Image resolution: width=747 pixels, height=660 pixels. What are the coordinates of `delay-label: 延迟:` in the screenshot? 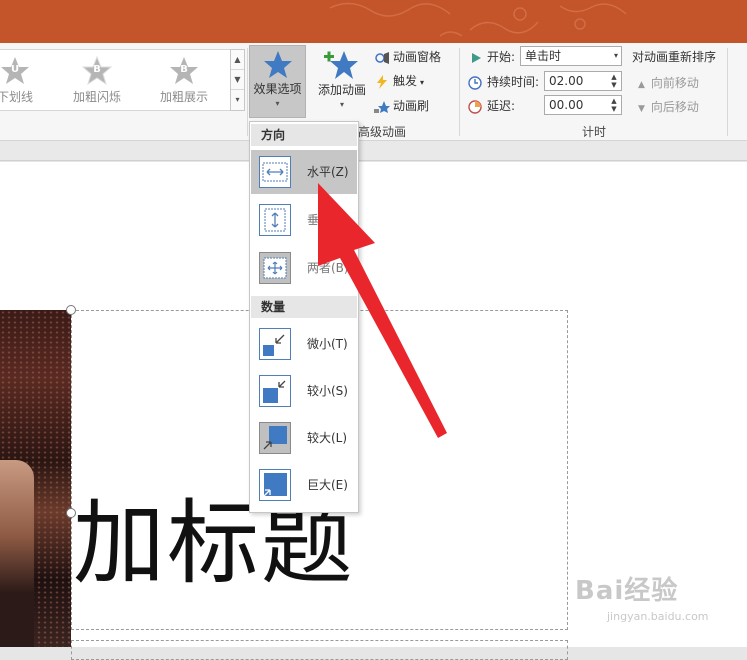 It's located at (491, 105).